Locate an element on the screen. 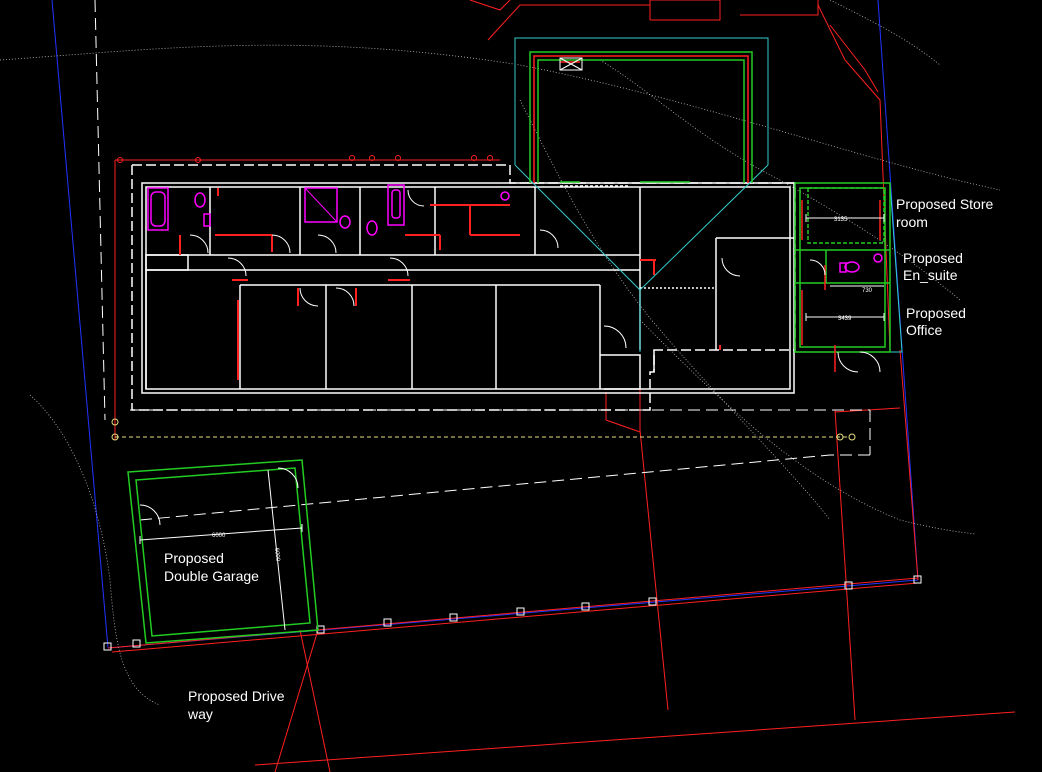 This screenshot has width=1042, height=772. garage-depth-dim: 6000 is located at coordinates (276, 555).